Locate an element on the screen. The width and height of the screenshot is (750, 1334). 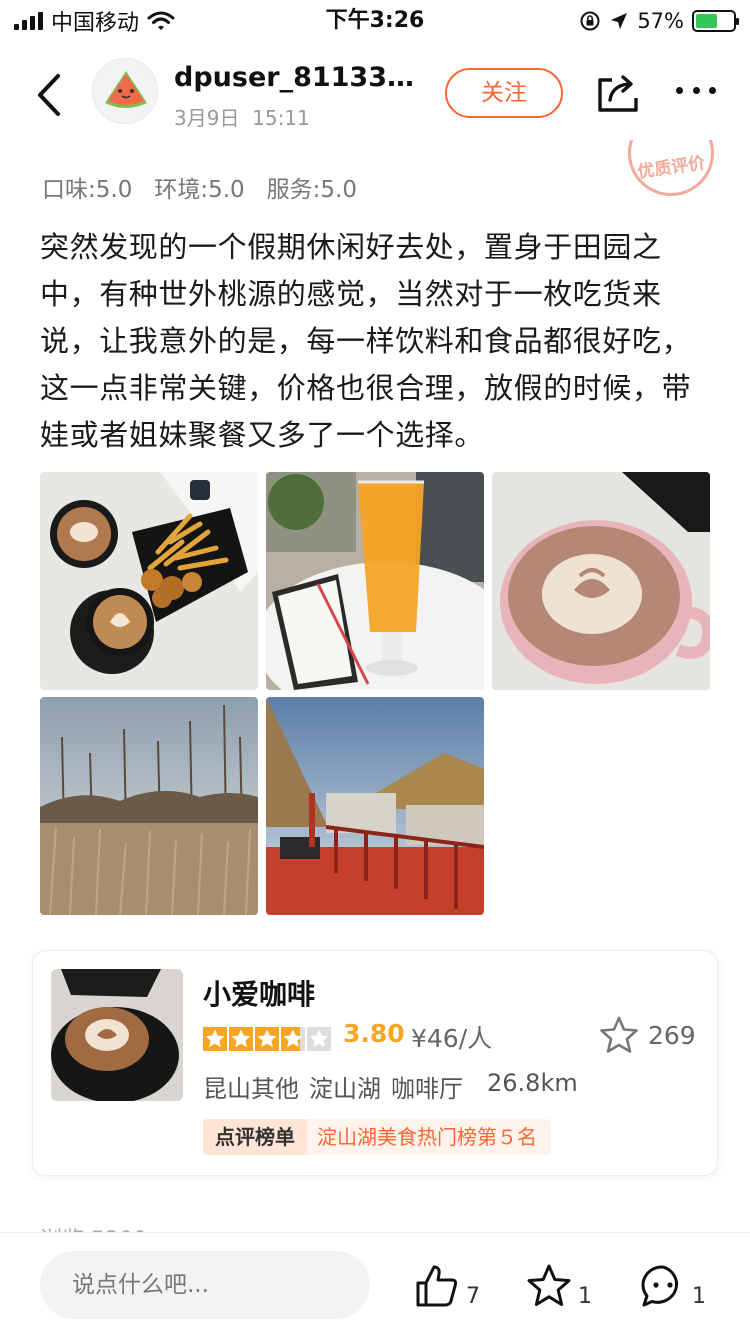
post-timestamp: 3月9日 15:11 is located at coordinates (242, 116).